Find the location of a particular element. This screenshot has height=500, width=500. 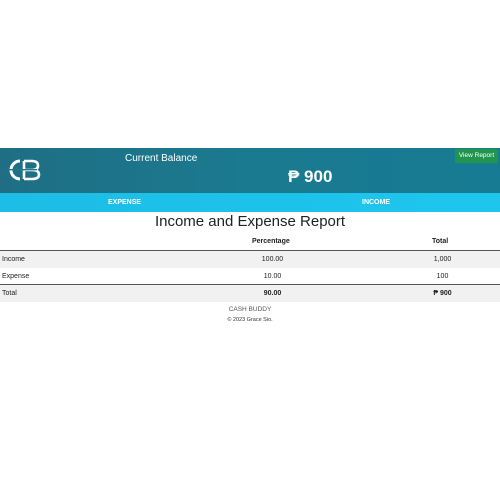

report-title: Income and Expense Report is located at coordinates (250, 221).